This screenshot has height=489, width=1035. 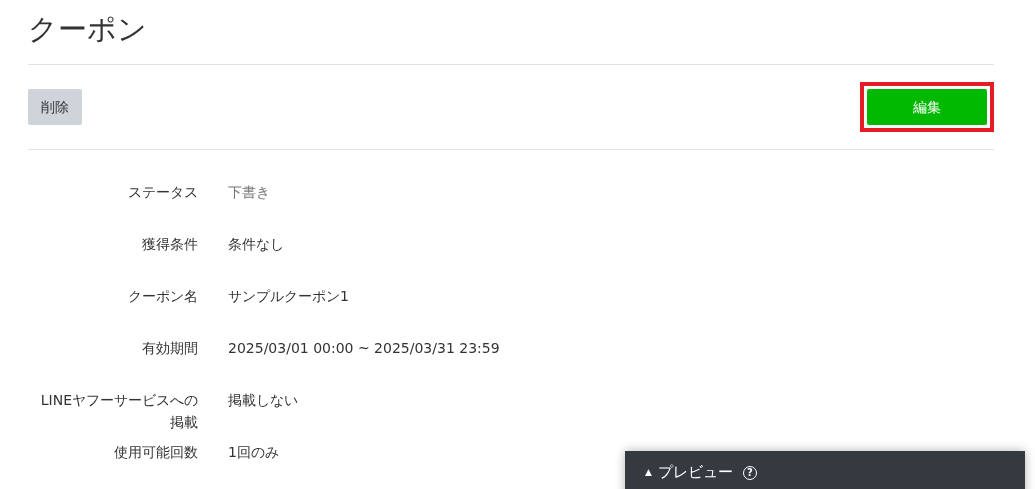 What do you see at coordinates (695, 472) in the screenshot?
I see `preview-label: プレビュー` at bounding box center [695, 472].